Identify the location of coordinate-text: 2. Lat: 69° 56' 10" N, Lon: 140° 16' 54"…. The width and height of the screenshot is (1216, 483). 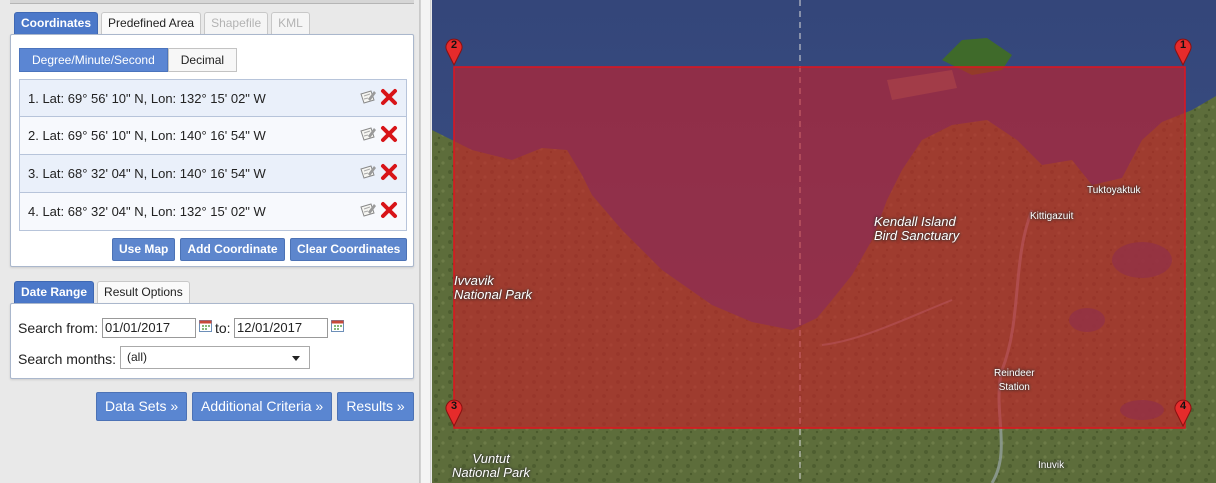
(147, 135).